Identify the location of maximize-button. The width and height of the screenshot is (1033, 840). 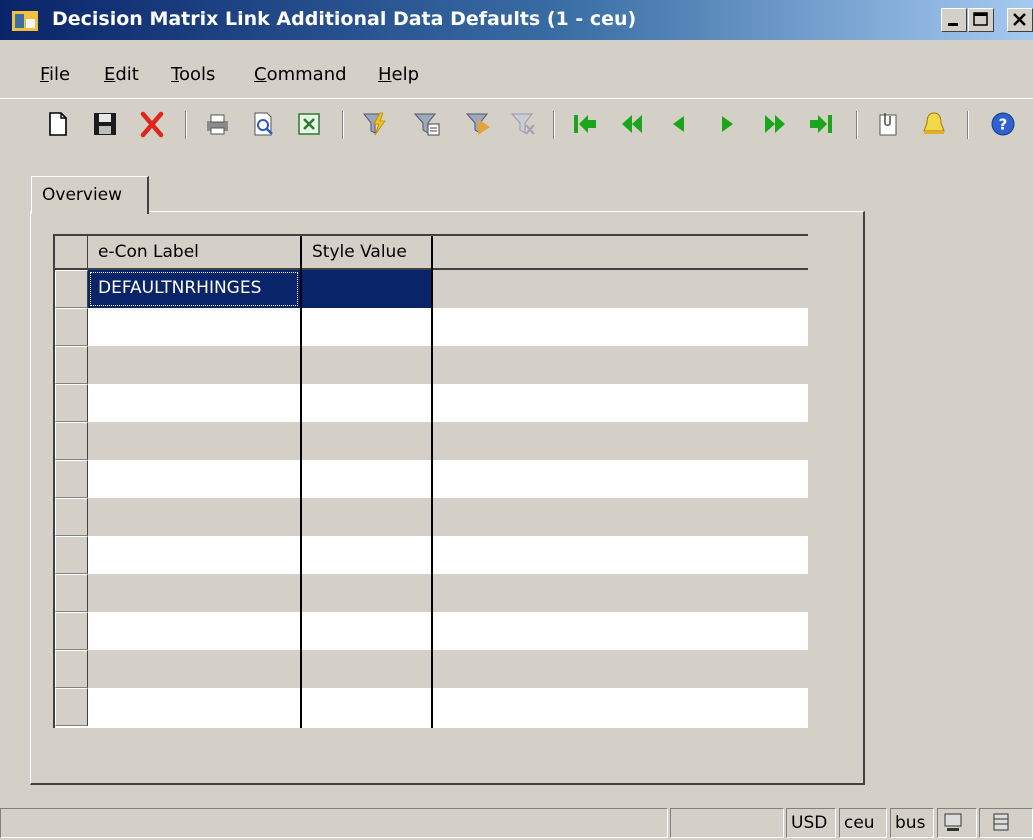
(981, 20).